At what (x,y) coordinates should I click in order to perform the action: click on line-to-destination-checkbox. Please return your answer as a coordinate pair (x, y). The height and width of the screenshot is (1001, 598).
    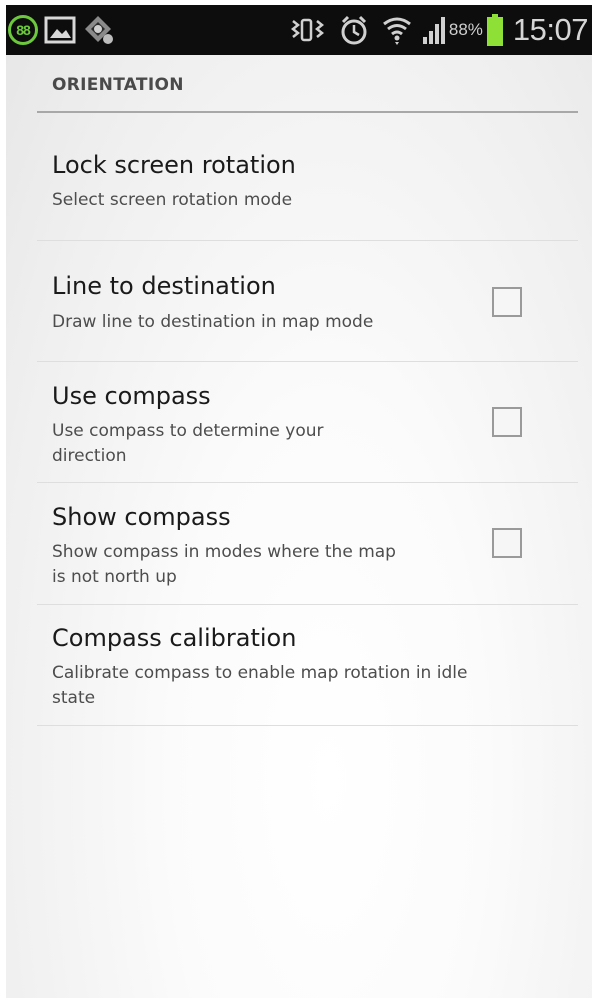
    Looking at the image, I should click on (507, 302).